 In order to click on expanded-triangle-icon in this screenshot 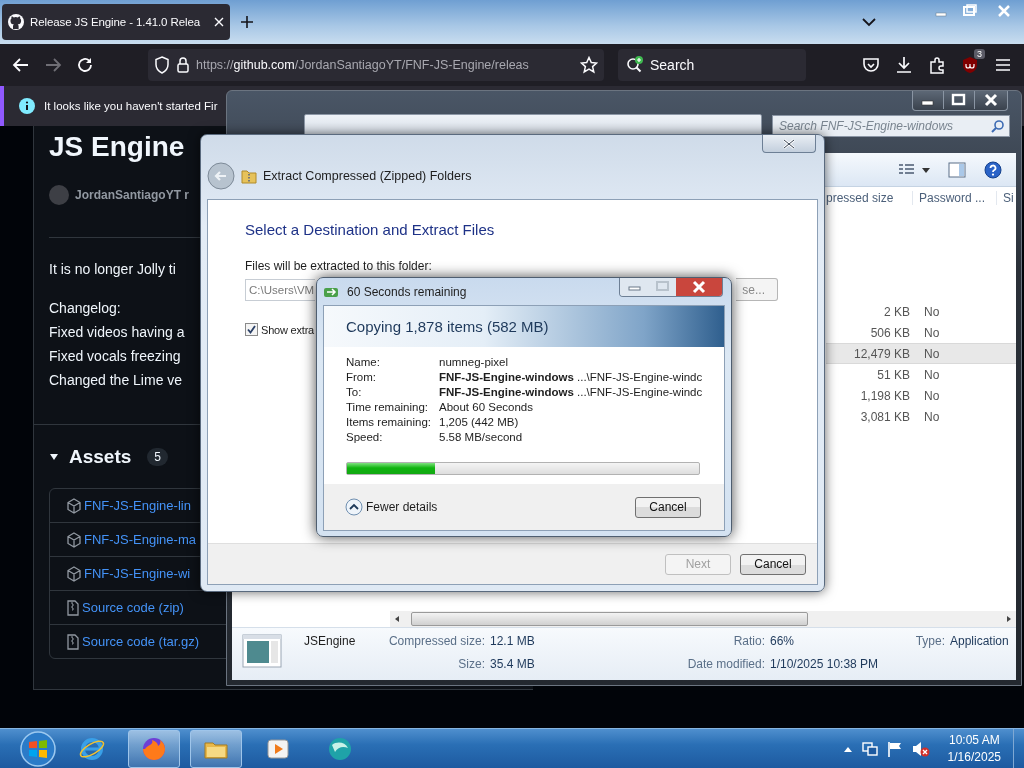, I will do `click(54, 457)`.